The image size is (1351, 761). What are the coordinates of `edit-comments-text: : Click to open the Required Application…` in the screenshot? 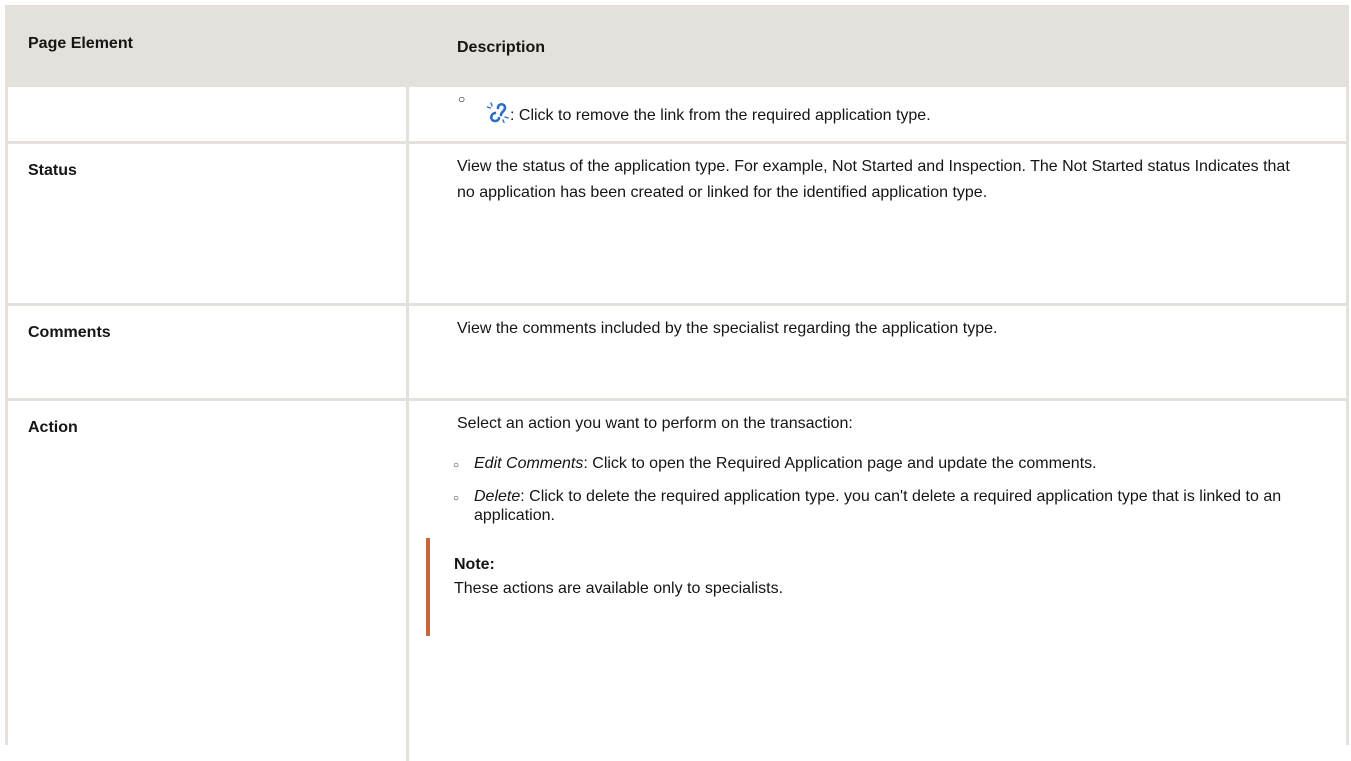 It's located at (840, 463).